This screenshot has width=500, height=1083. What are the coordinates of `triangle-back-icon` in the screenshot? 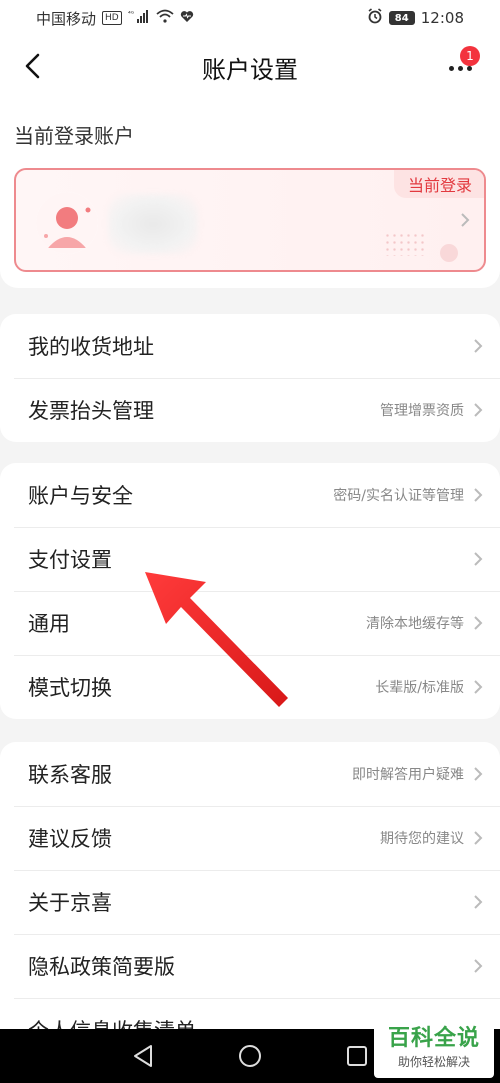 It's located at (143, 1056).